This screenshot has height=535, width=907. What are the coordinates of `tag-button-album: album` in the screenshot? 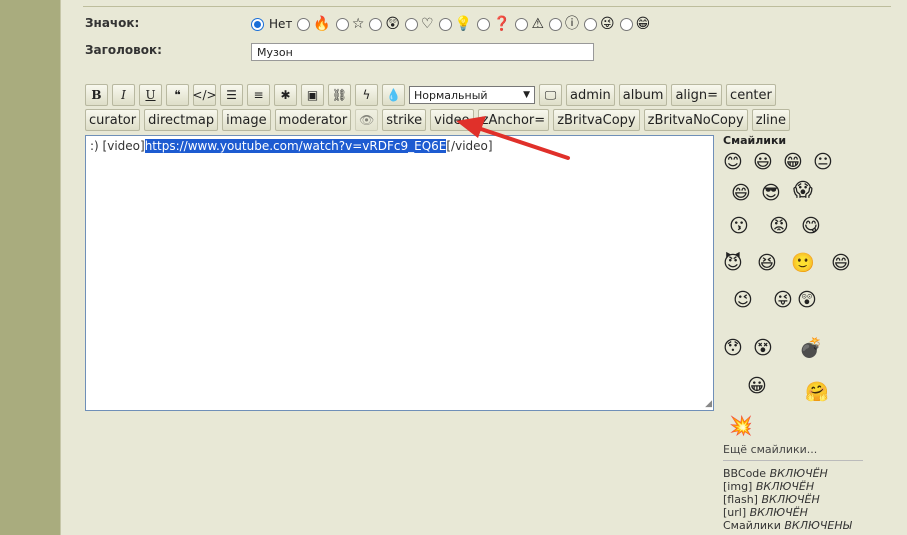 It's located at (643, 95).